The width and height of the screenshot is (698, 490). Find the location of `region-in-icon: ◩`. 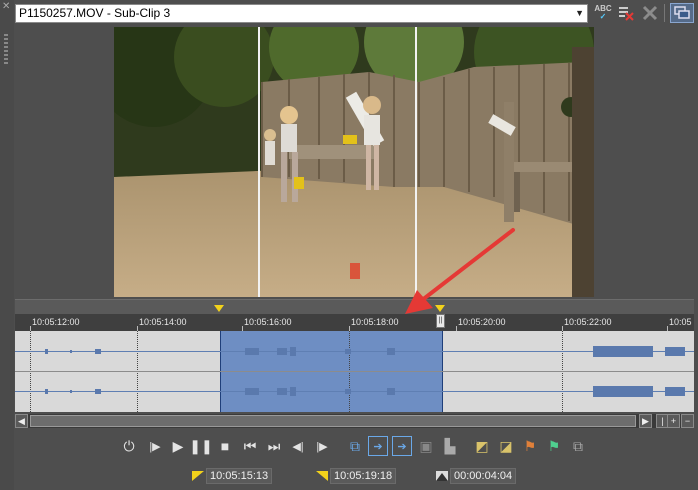

region-in-icon: ◩ is located at coordinates (482, 445).